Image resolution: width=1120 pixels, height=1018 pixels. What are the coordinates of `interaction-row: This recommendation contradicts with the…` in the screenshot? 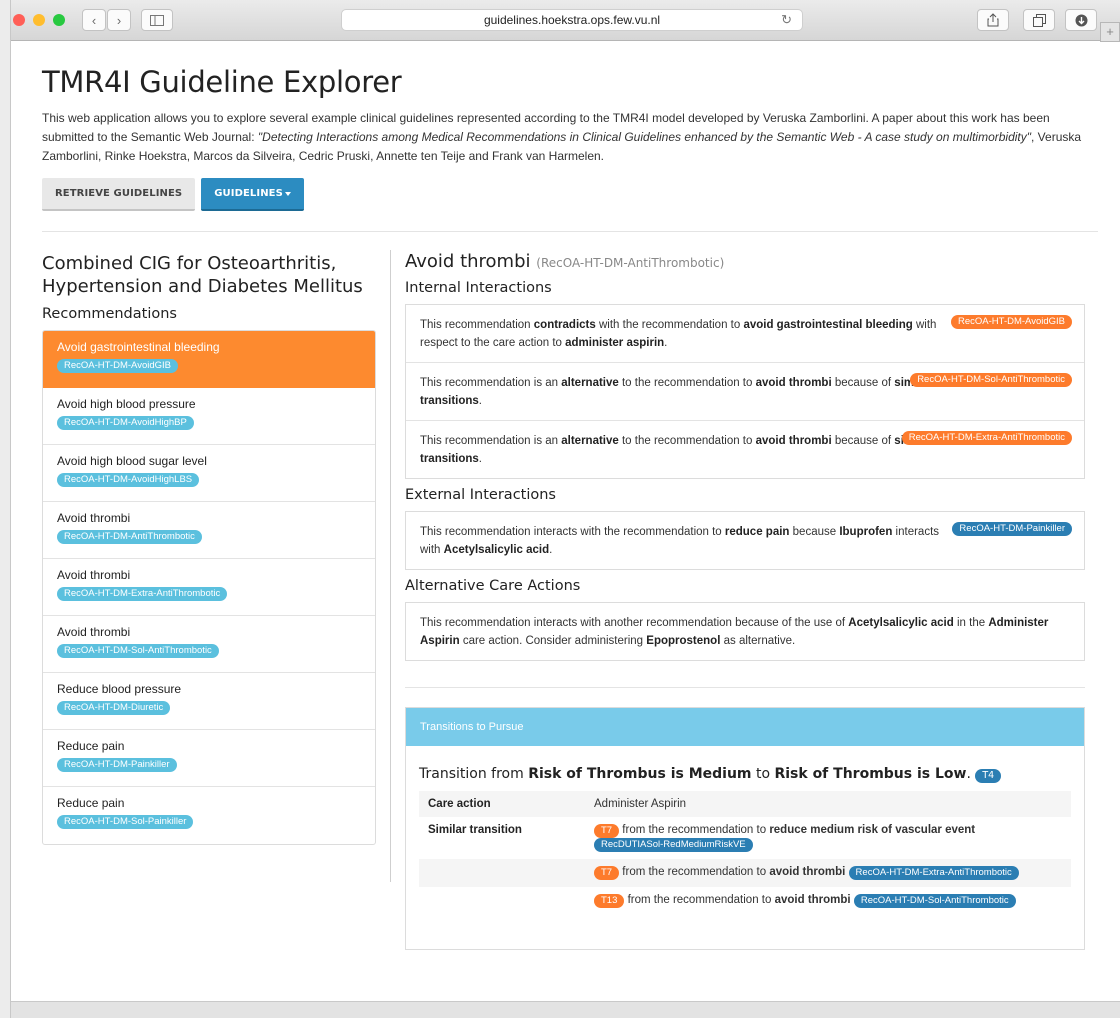 It's located at (745, 334).